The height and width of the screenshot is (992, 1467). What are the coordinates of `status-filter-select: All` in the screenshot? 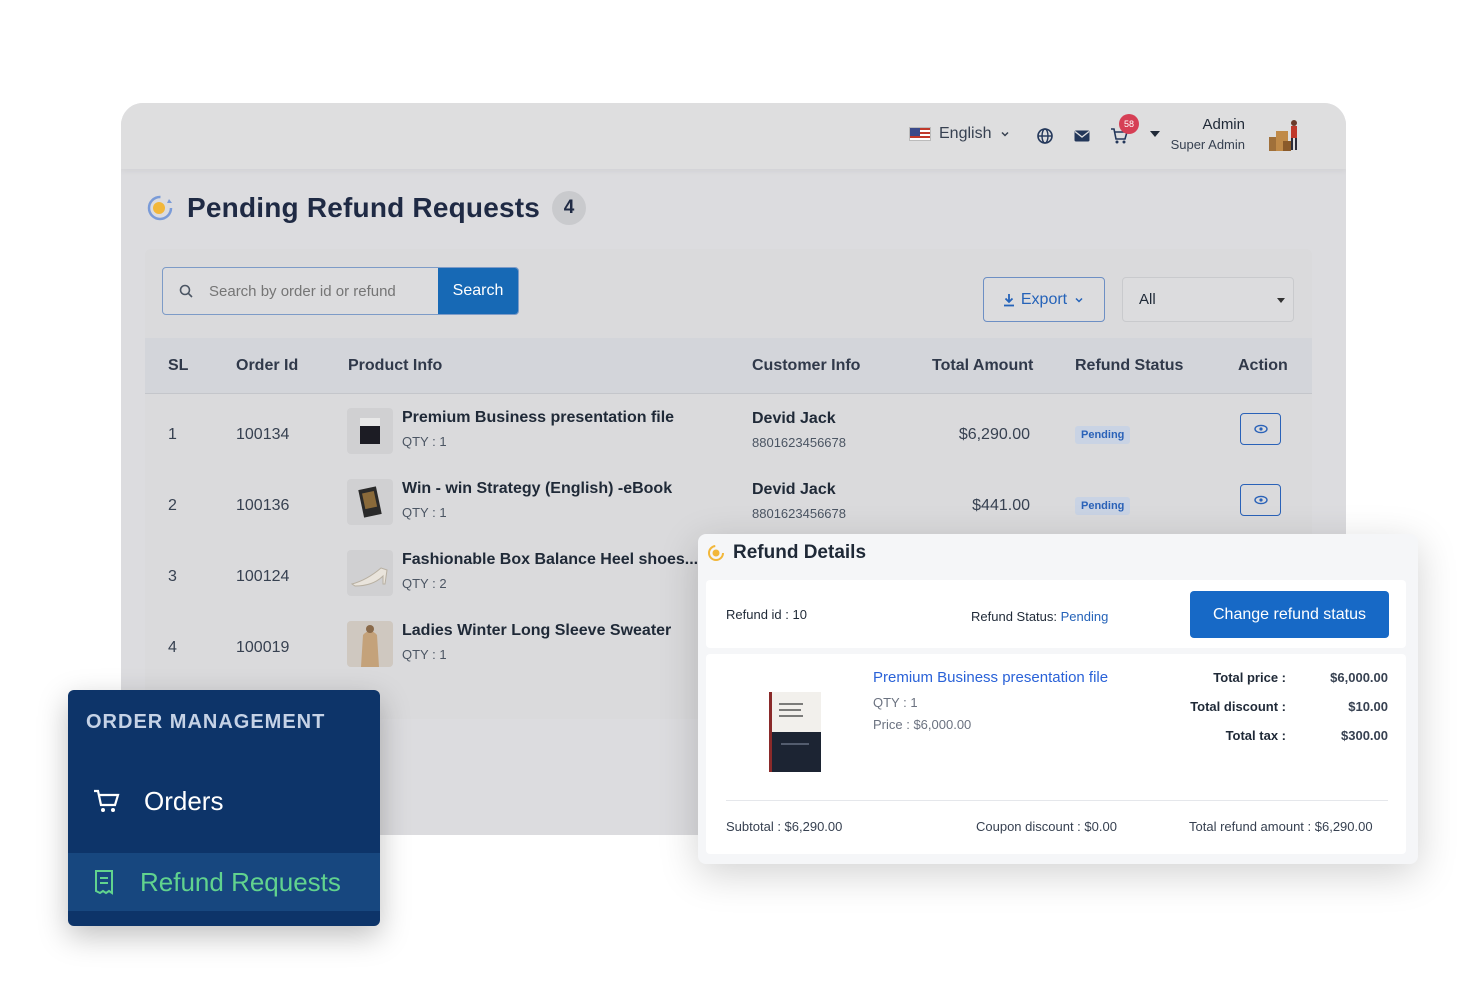 It's located at (1208, 299).